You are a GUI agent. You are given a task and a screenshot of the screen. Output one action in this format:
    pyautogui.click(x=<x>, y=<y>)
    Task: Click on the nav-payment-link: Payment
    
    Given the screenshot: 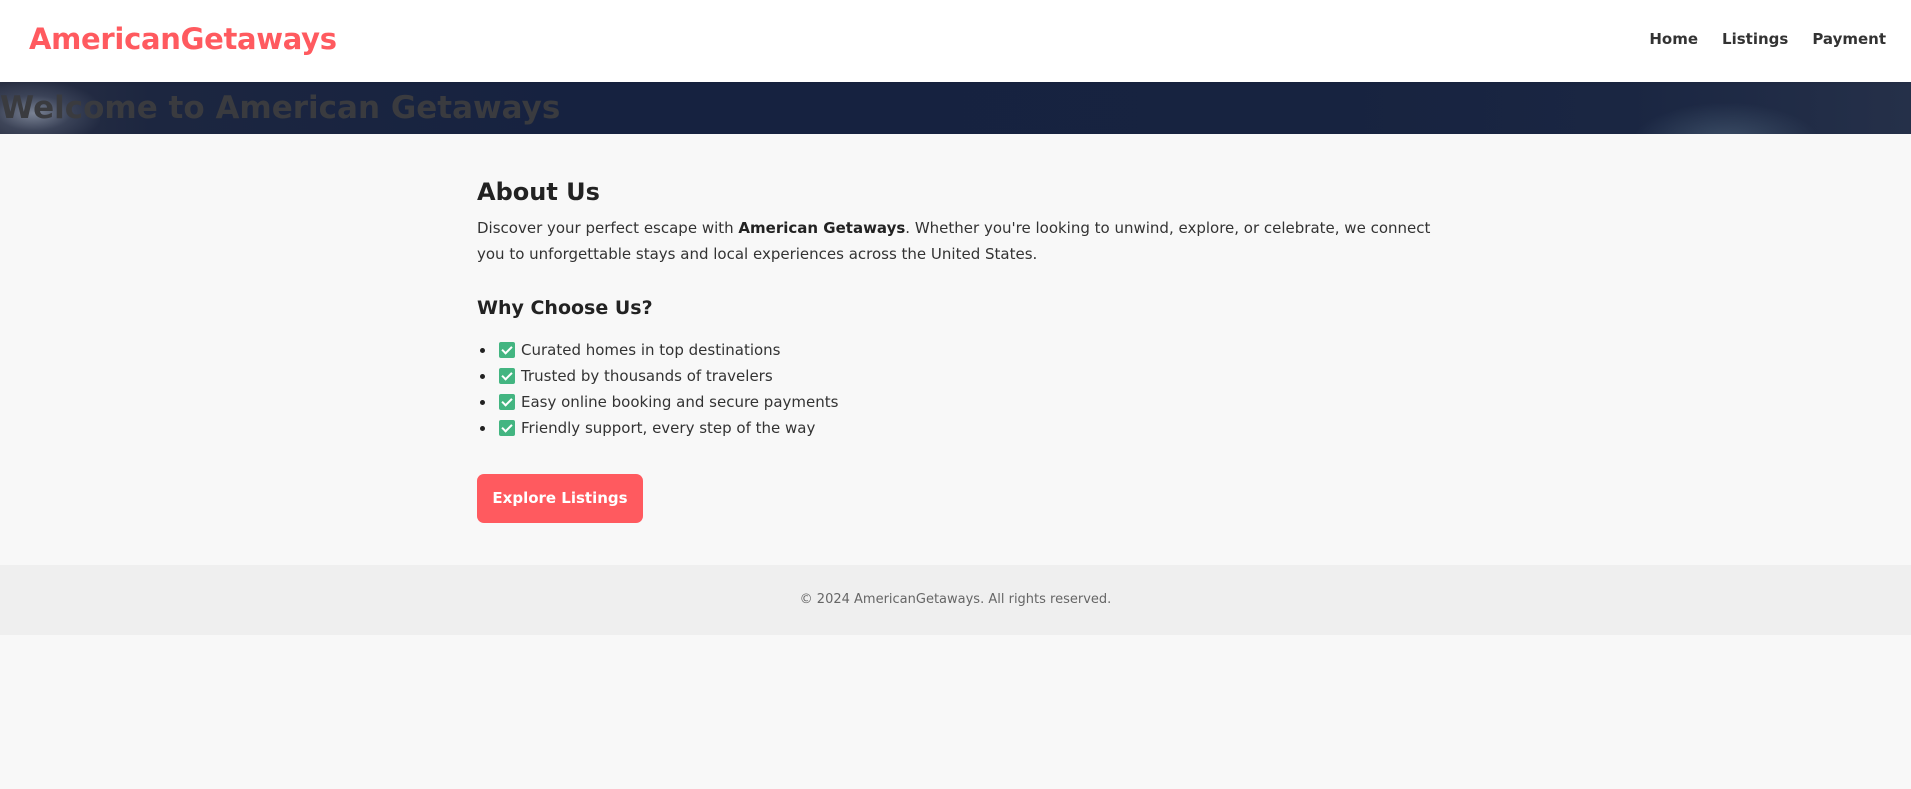 What is the action you would take?
    pyautogui.click(x=1849, y=39)
    